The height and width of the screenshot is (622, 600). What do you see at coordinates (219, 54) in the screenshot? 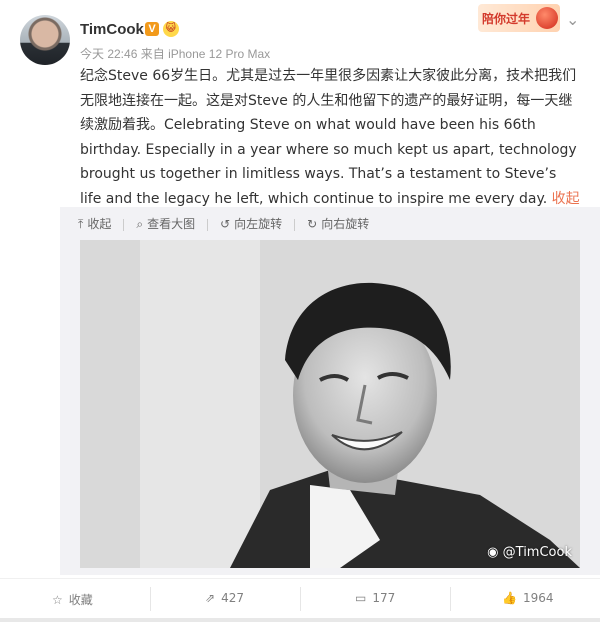
I see `source-device: iPhone 12 Pro Max` at bounding box center [219, 54].